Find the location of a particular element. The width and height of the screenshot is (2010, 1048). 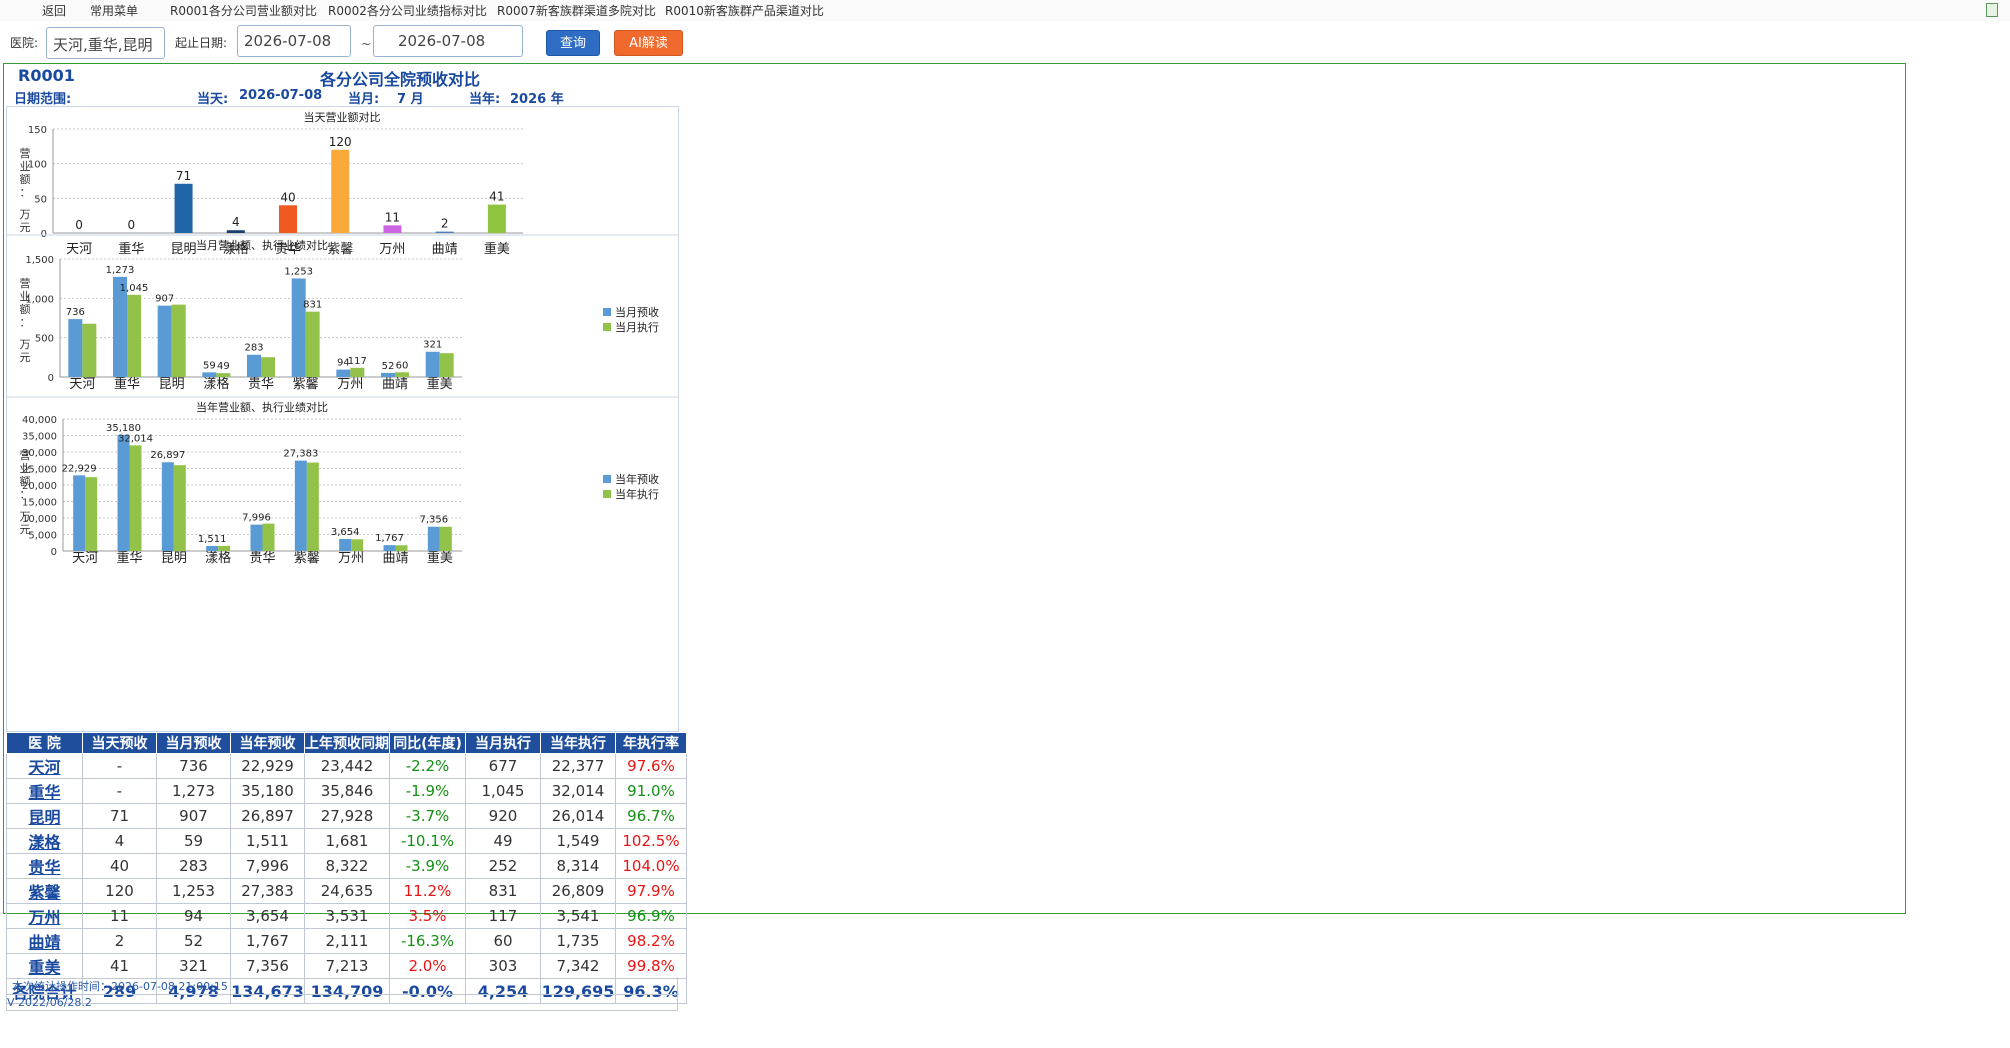

cell-last-year: 35,846 is located at coordinates (347, 791).